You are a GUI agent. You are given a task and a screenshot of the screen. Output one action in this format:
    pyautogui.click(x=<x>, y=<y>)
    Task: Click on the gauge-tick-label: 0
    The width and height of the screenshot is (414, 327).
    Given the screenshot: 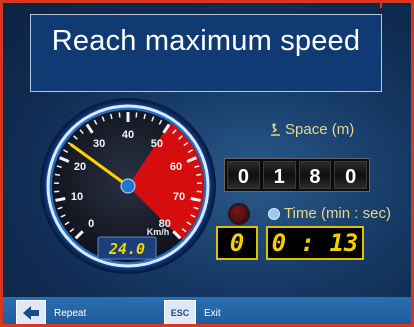 What is the action you would take?
    pyautogui.click(x=91, y=224)
    